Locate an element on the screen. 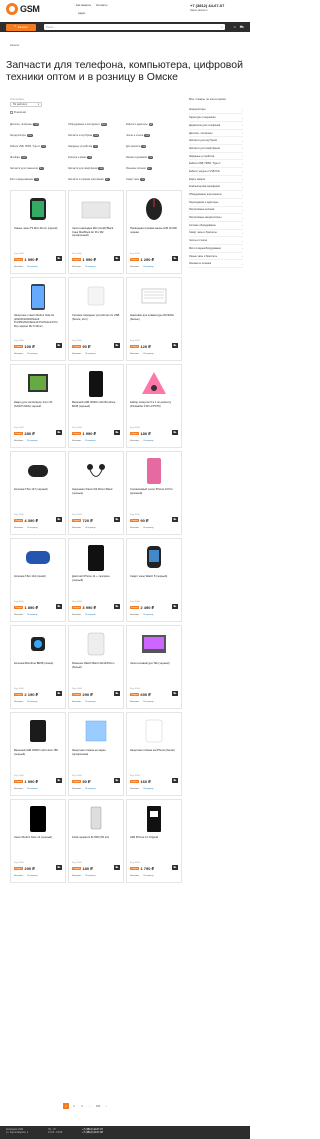 This screenshot has width=320, height=1139. sidebar-item: Аккумуляторы › is located at coordinates (216, 111).